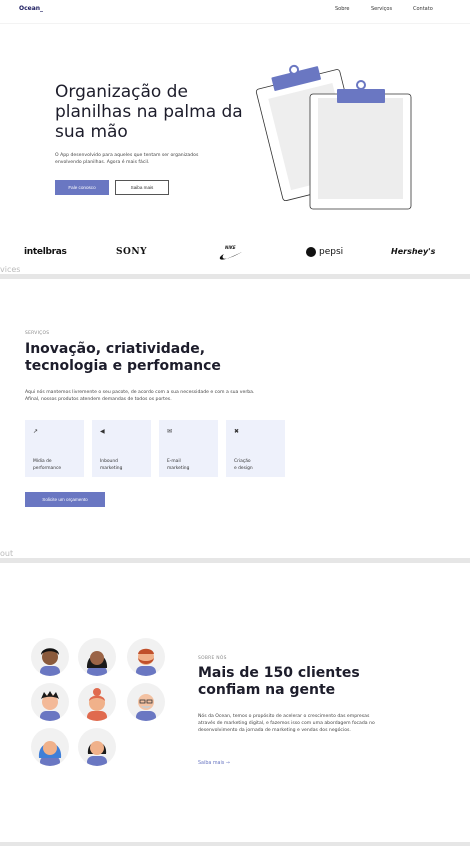 This screenshot has height=846, width=470. Describe the element at coordinates (413, 251) in the screenshot. I see `brand-hersheys: Hershey's` at that location.